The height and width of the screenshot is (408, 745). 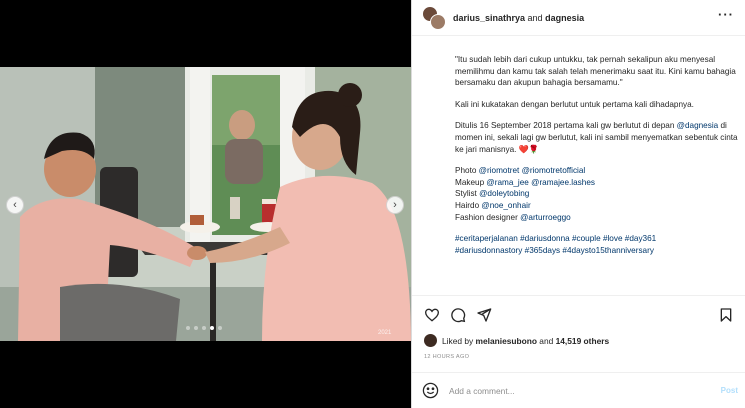 What do you see at coordinates (467, 171) in the screenshot?
I see `credit-label: Photo` at bounding box center [467, 171].